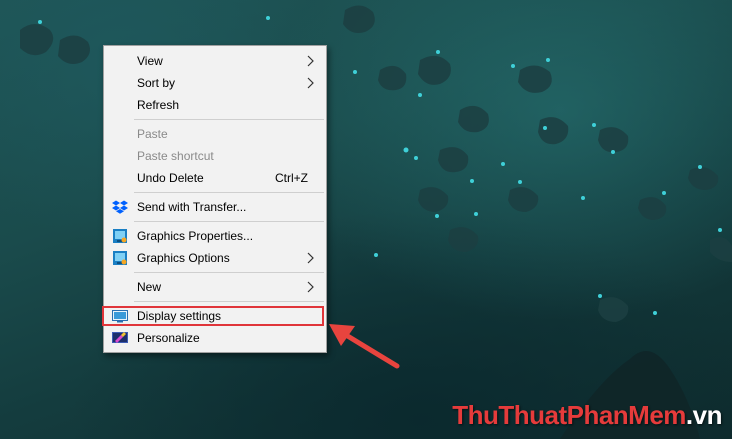 The width and height of the screenshot is (732, 439). What do you see at coordinates (215, 156) in the screenshot?
I see `menu-item-paste-shortcut: Paste shortcut` at bounding box center [215, 156].